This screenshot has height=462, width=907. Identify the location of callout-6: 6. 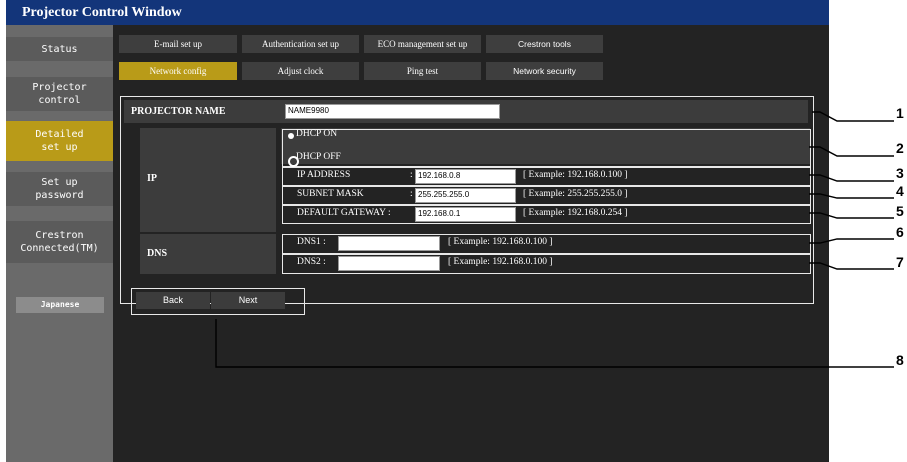
(900, 232).